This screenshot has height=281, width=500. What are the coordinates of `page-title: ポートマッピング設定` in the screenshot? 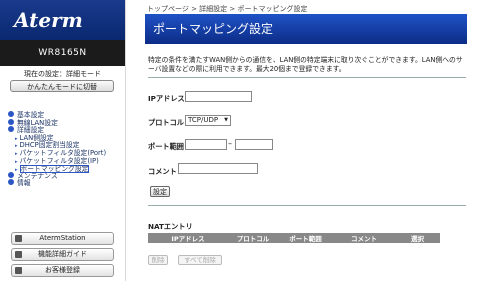 It's located at (306, 29).